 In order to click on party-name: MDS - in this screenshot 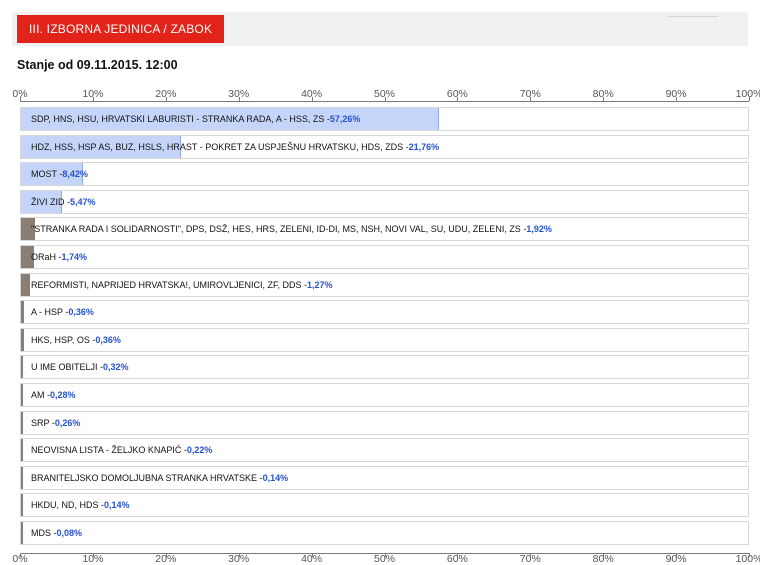, I will do `click(44, 533)`.